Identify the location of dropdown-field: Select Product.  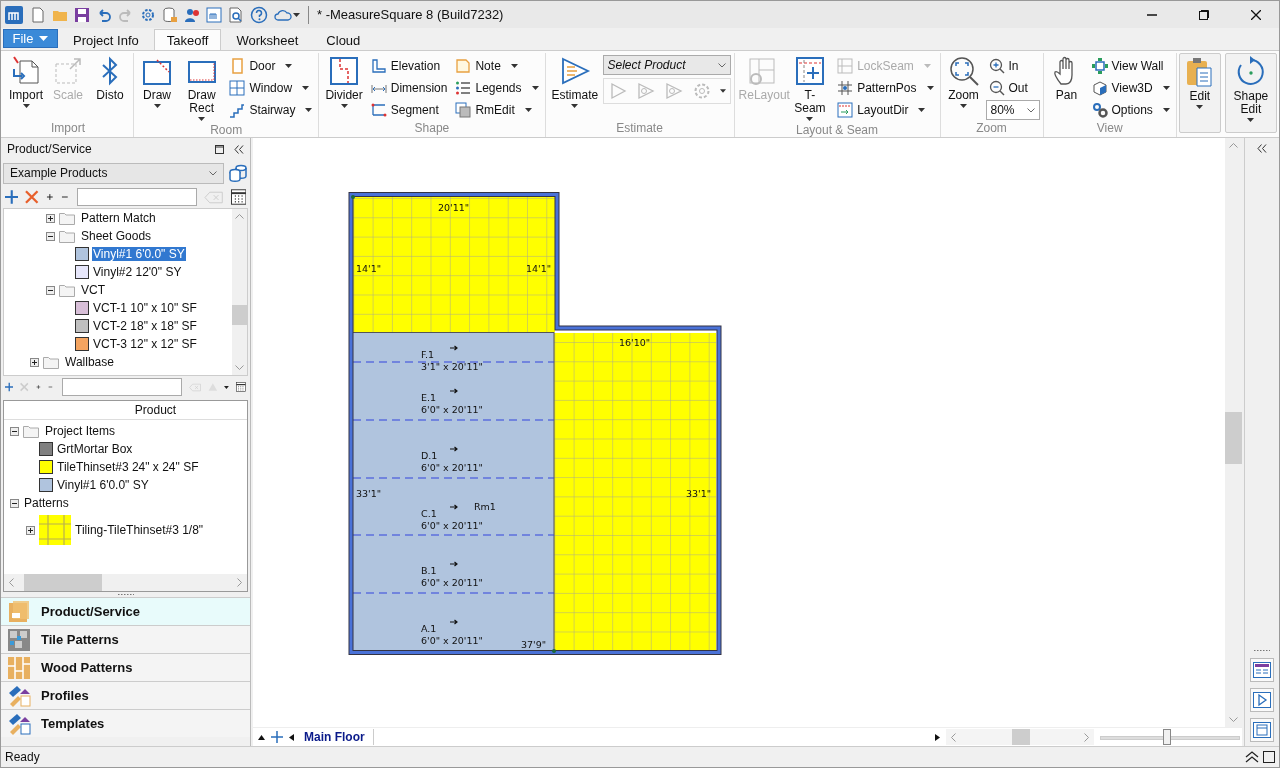
(666, 65).